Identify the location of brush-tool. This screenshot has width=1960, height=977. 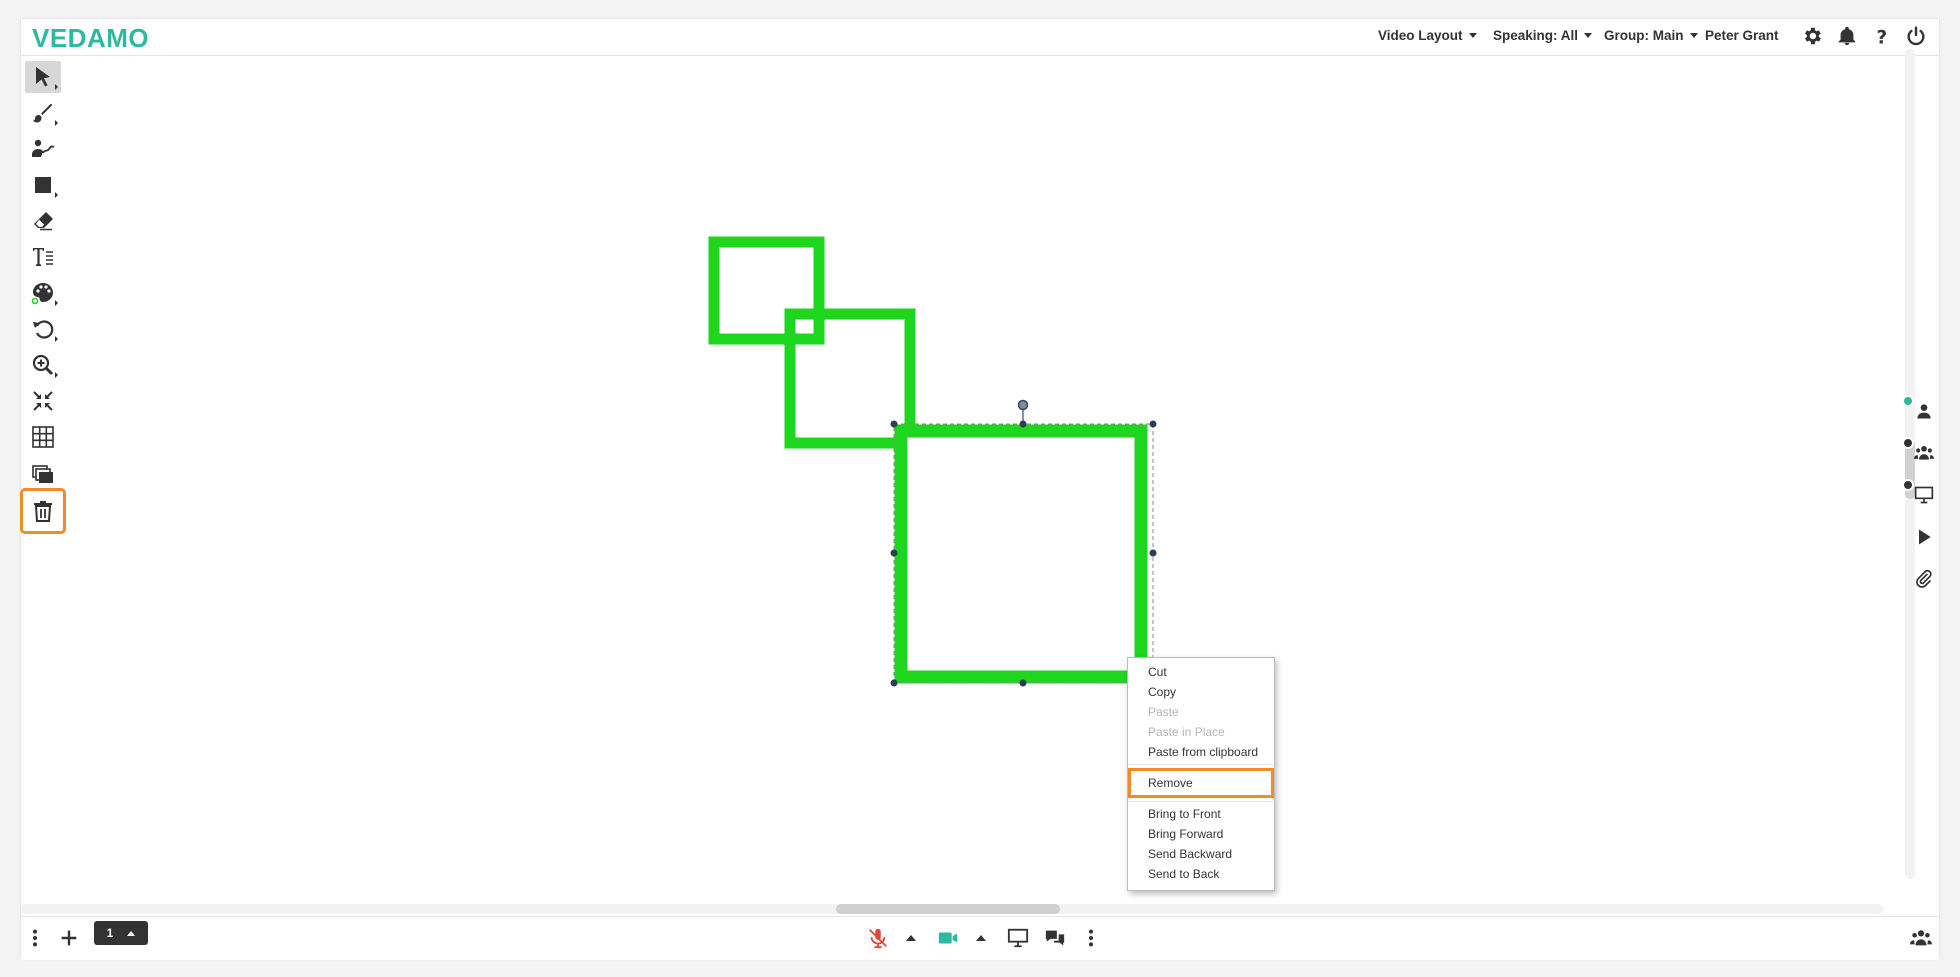
(43, 113).